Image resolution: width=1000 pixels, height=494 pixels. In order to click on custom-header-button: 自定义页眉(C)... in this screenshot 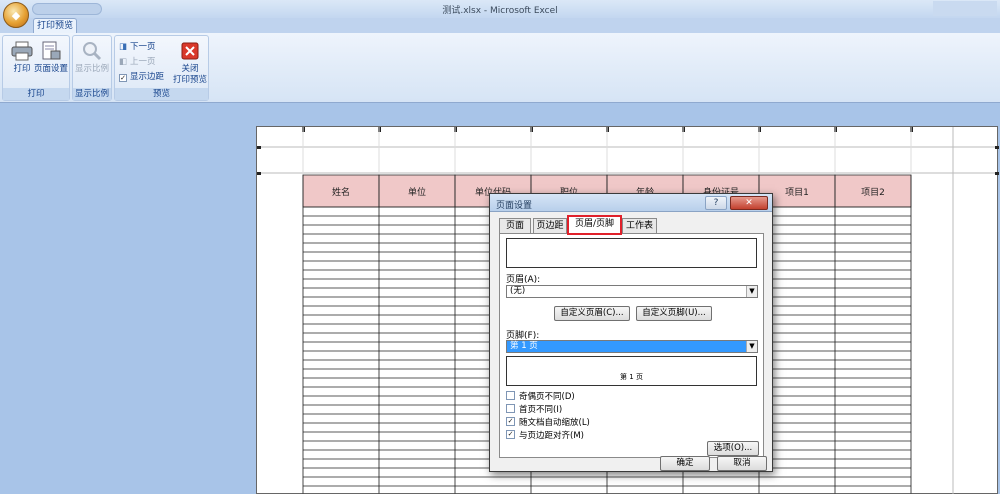, I will do `click(592, 313)`.